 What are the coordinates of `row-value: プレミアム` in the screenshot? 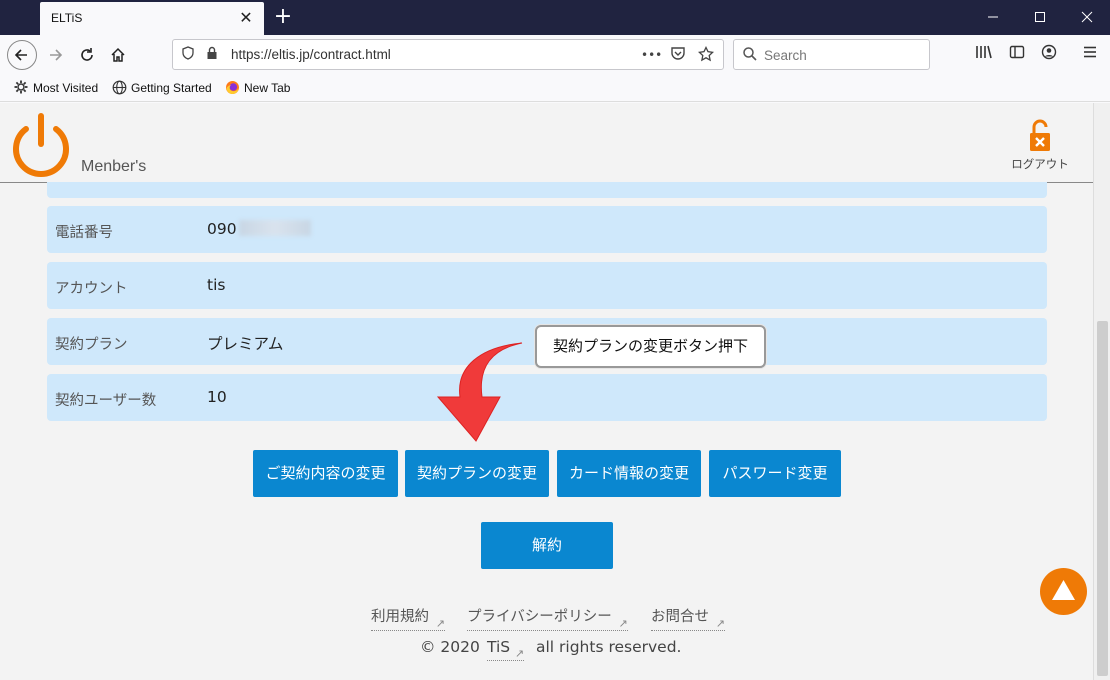 It's located at (245, 344).